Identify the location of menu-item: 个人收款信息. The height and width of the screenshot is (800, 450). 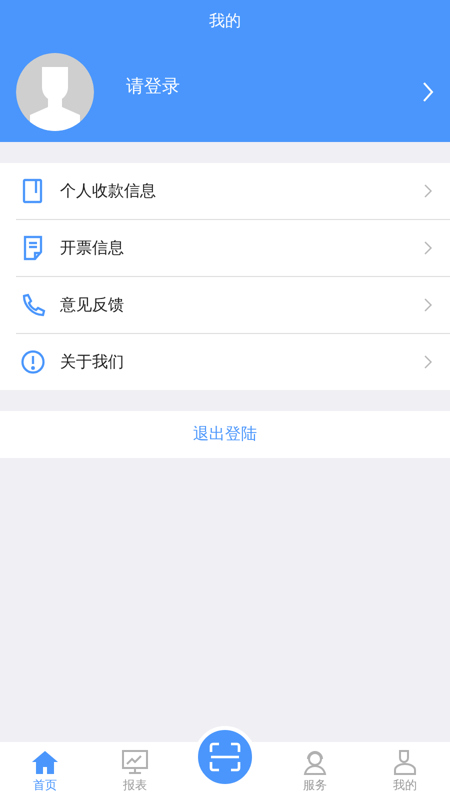
(225, 191).